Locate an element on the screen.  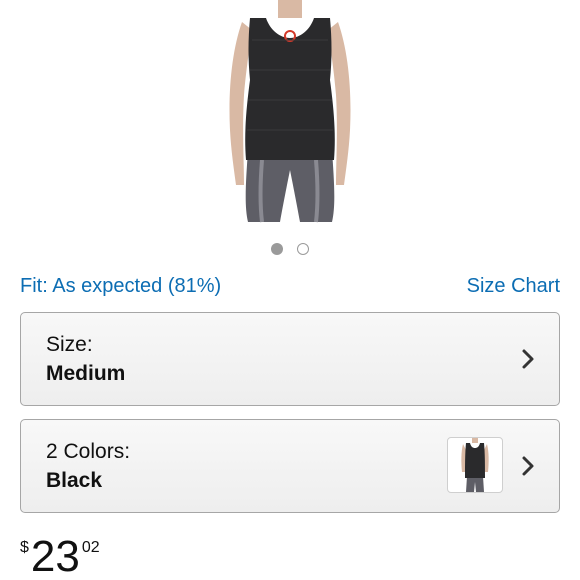
size-chart-link: Size Chart is located at coordinates (513, 286).